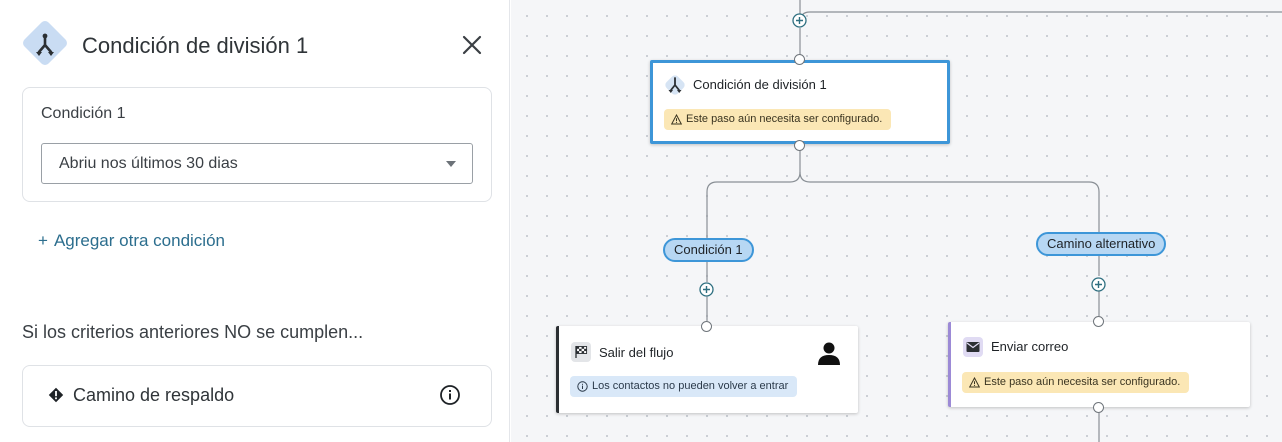 The image size is (1282, 442). I want to click on email-node-warning: Este paso aún necesita ser configurado., so click(1076, 382).